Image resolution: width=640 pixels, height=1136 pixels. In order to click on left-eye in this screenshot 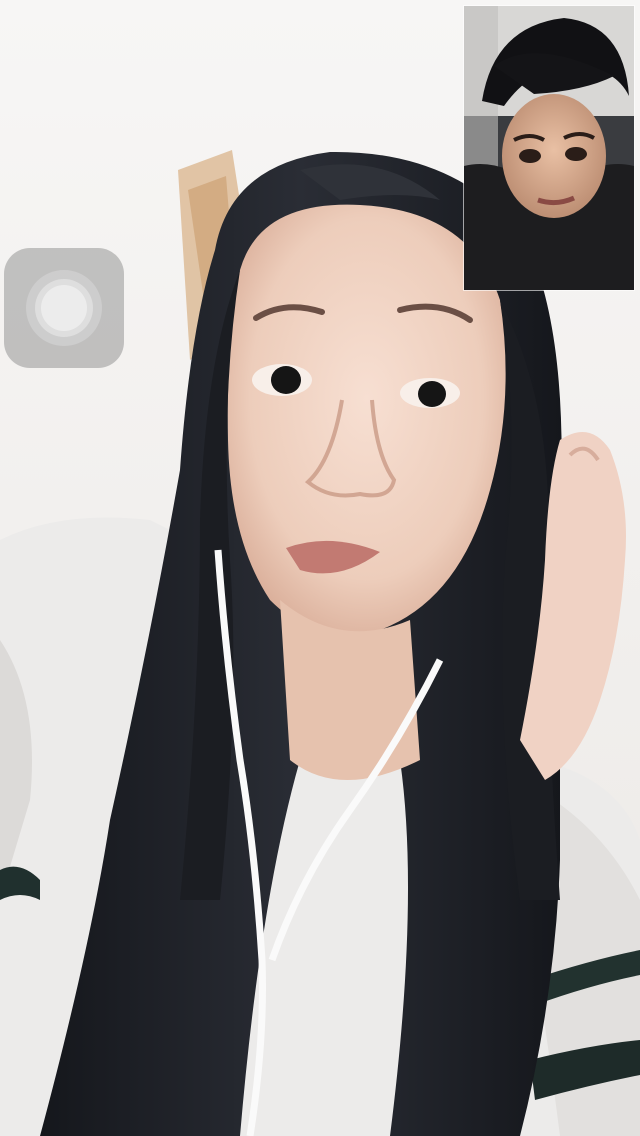, I will do `click(286, 380)`.